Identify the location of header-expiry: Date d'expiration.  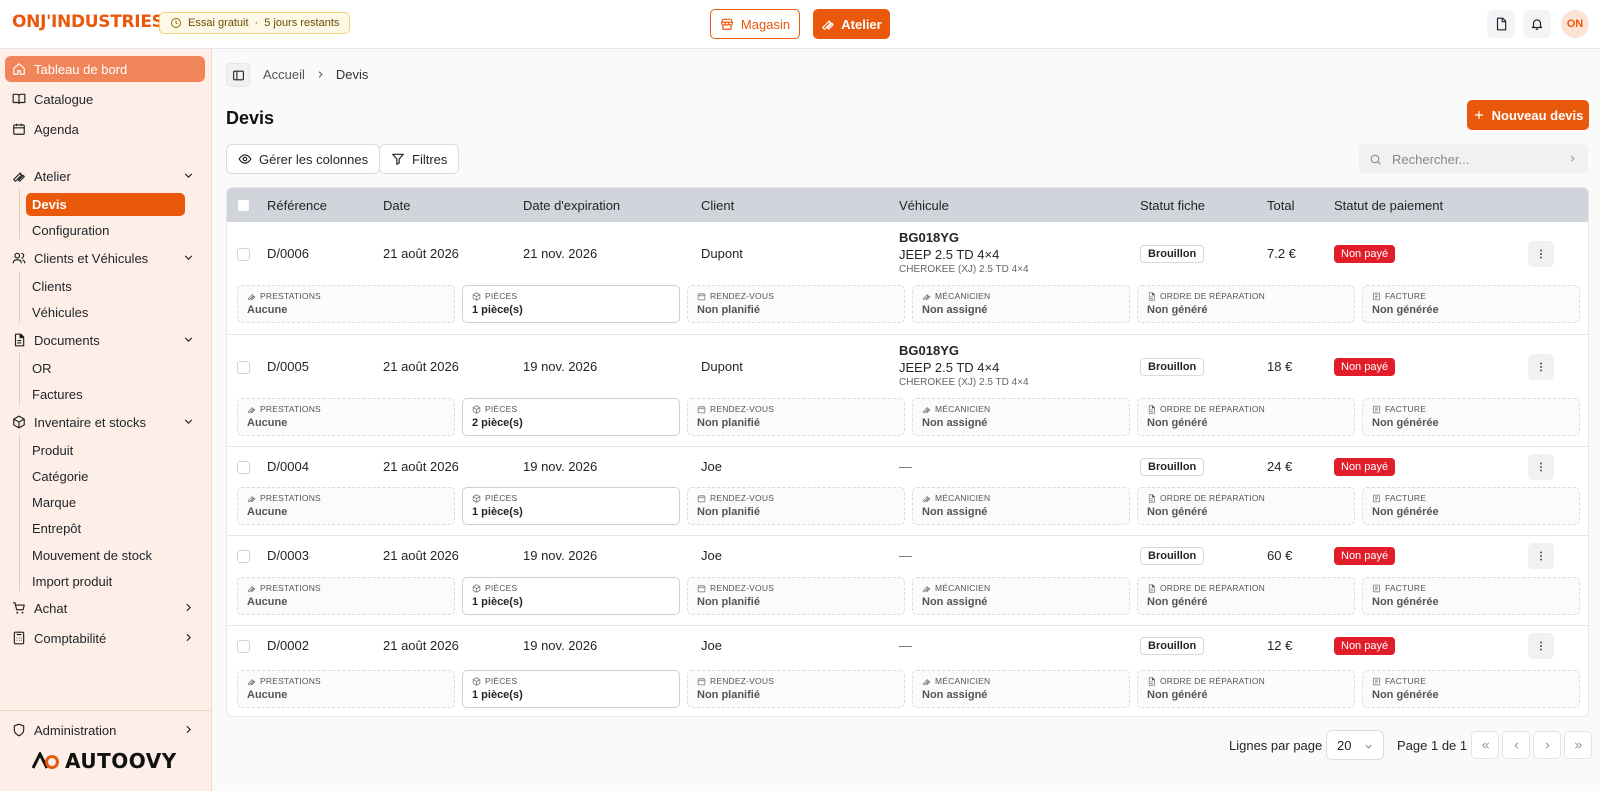
(571, 205).